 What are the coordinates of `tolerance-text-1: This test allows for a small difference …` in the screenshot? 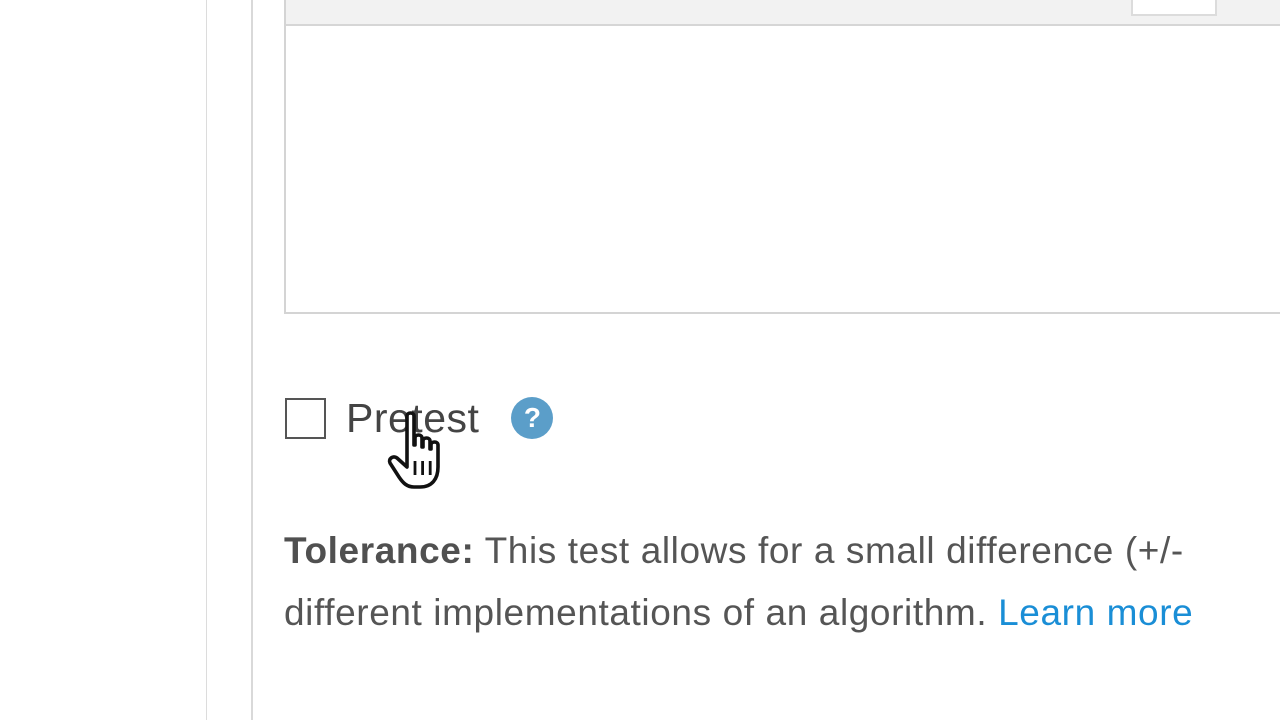 It's located at (834, 550).